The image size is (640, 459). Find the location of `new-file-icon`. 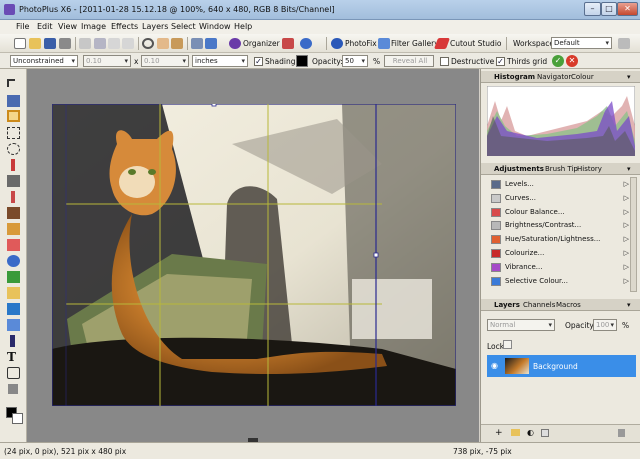

new-file-icon is located at coordinates (20, 43).